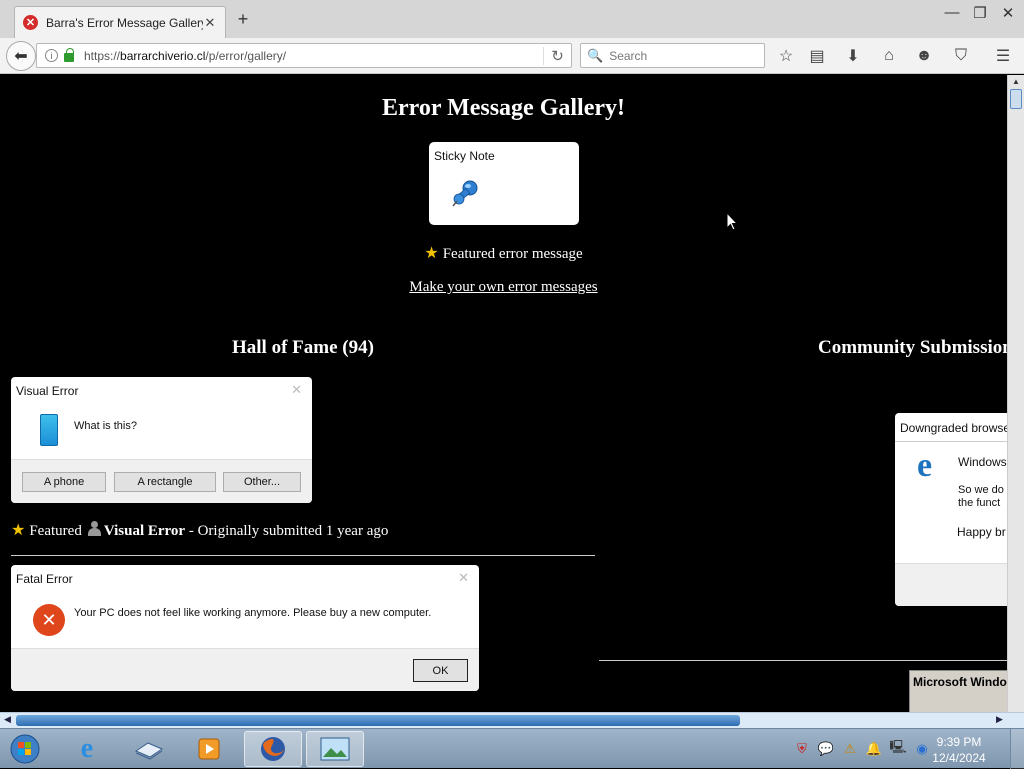 The height and width of the screenshot is (769, 1024). I want to click on windows-logo-icon, so click(25, 749).